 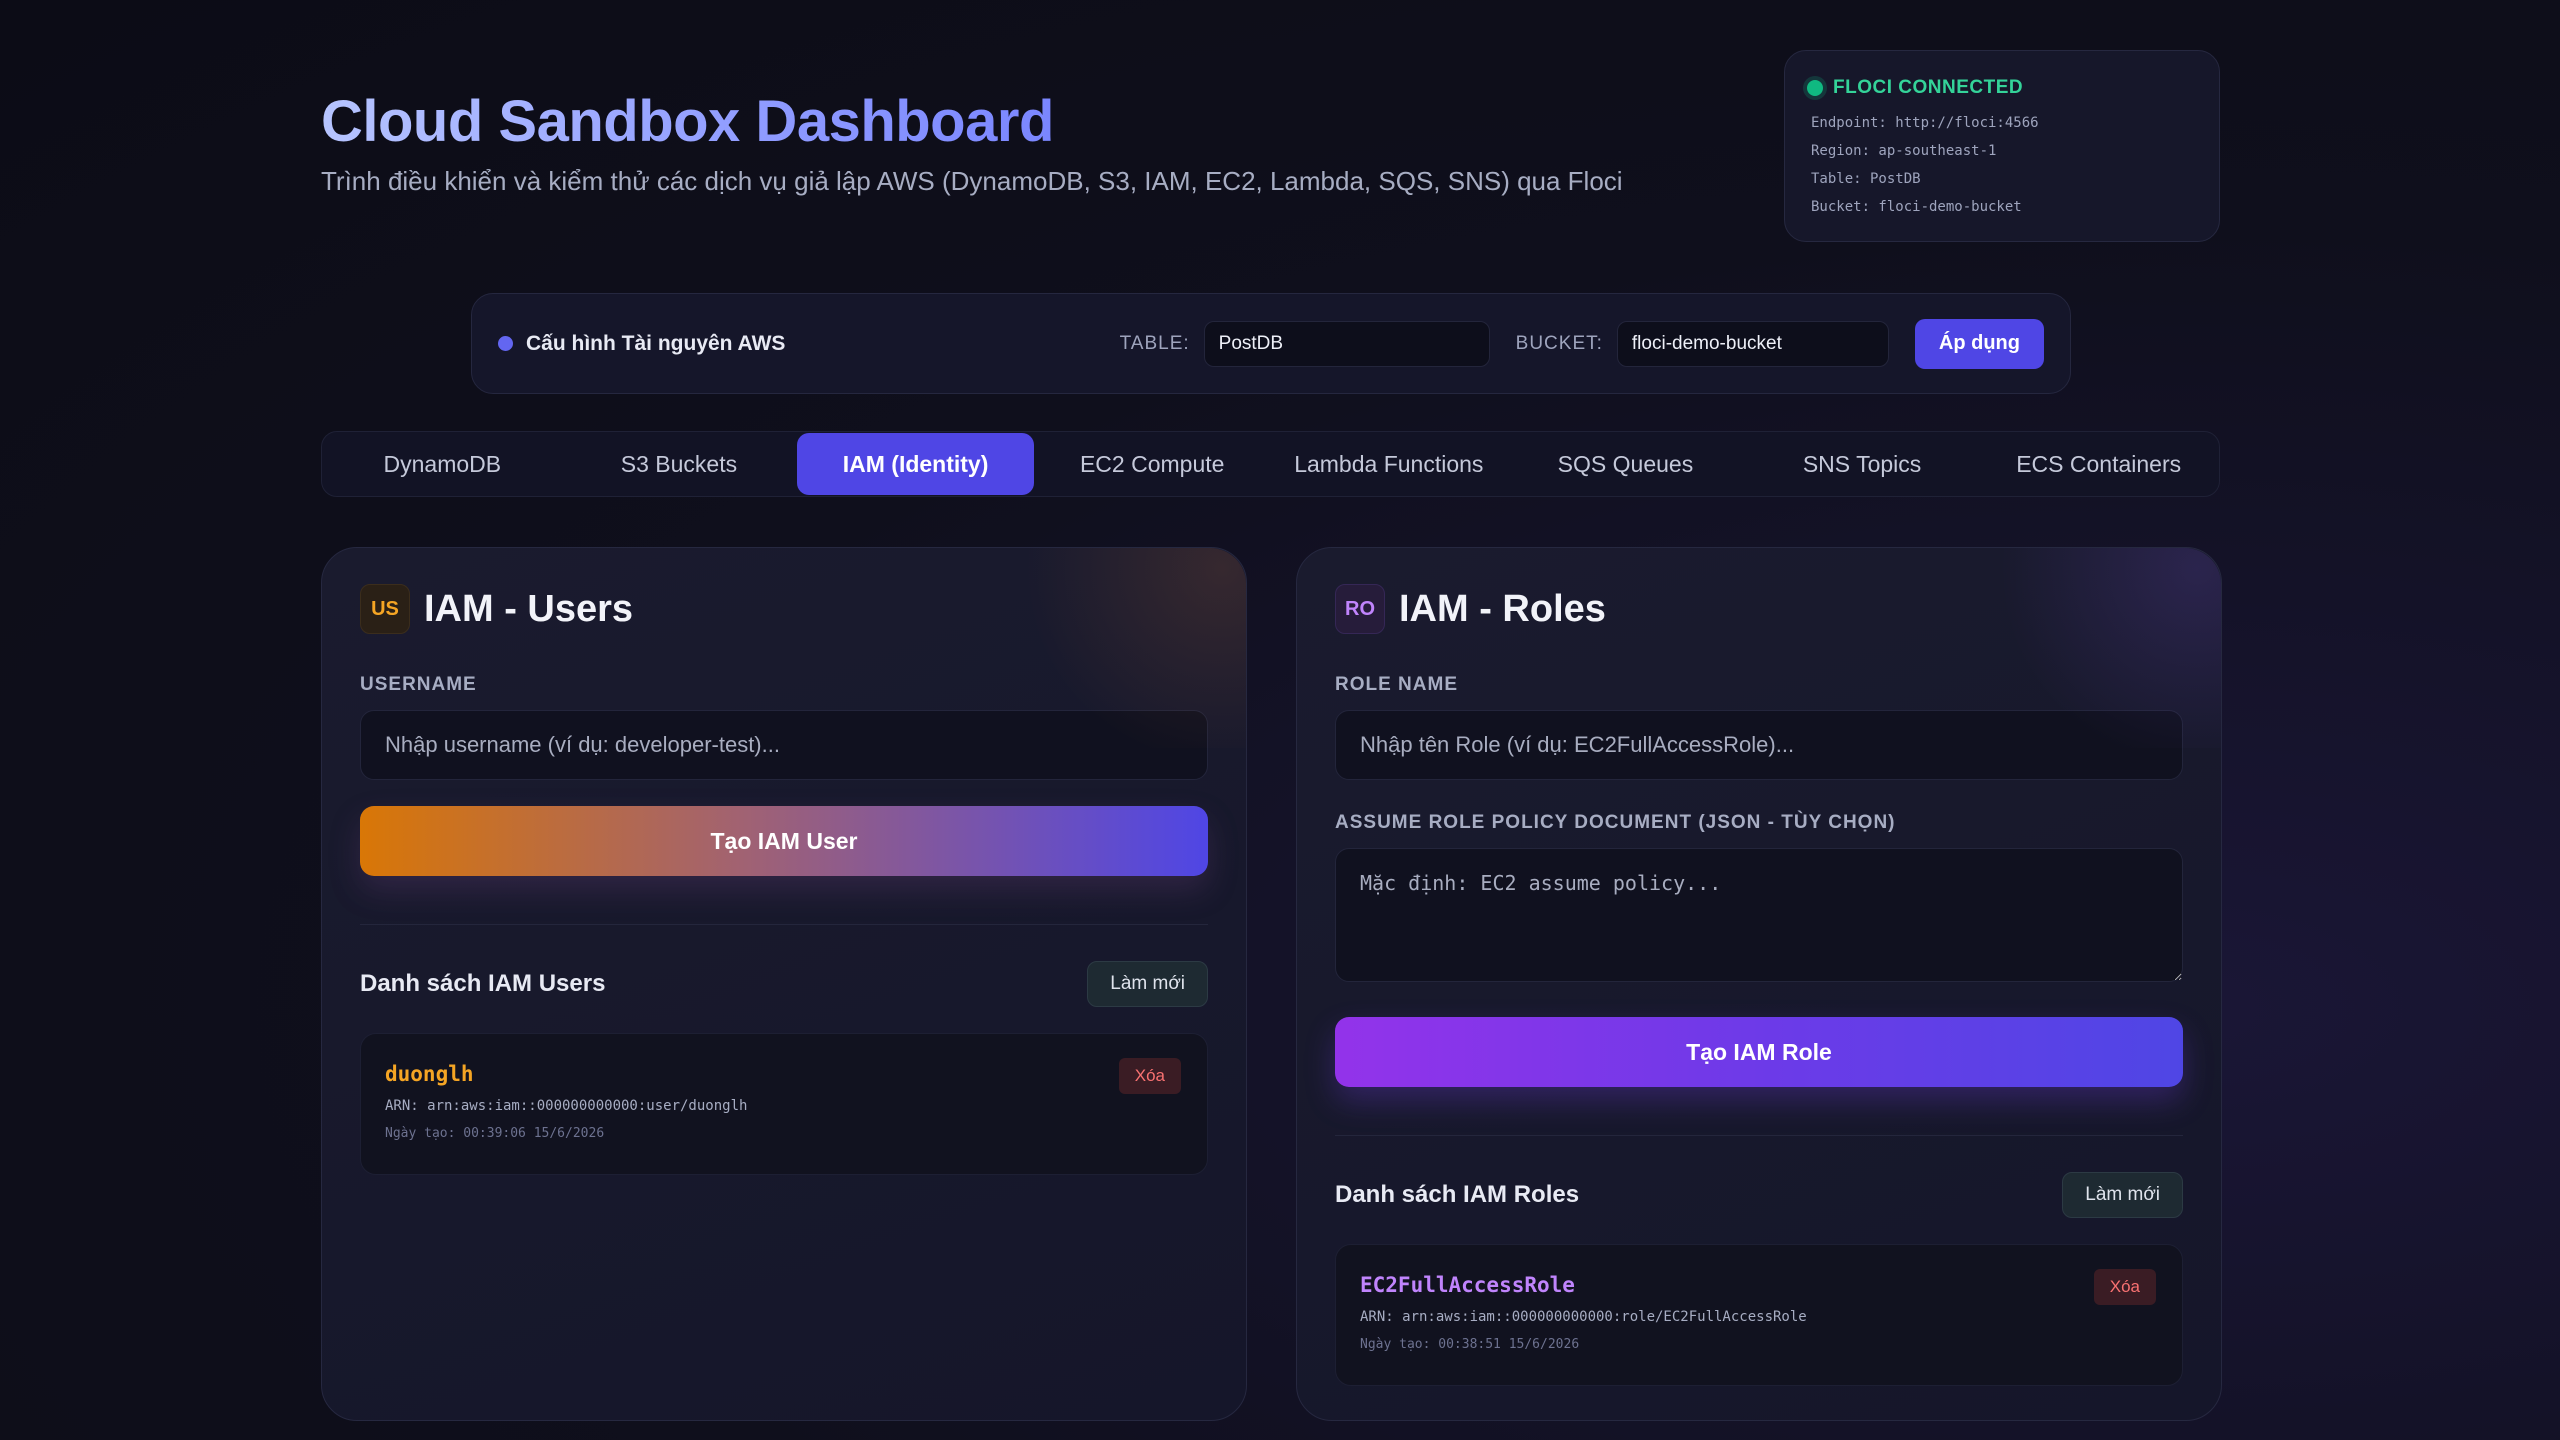 I want to click on tab-sqs-queues: SQS Queues, so click(x=1625, y=464).